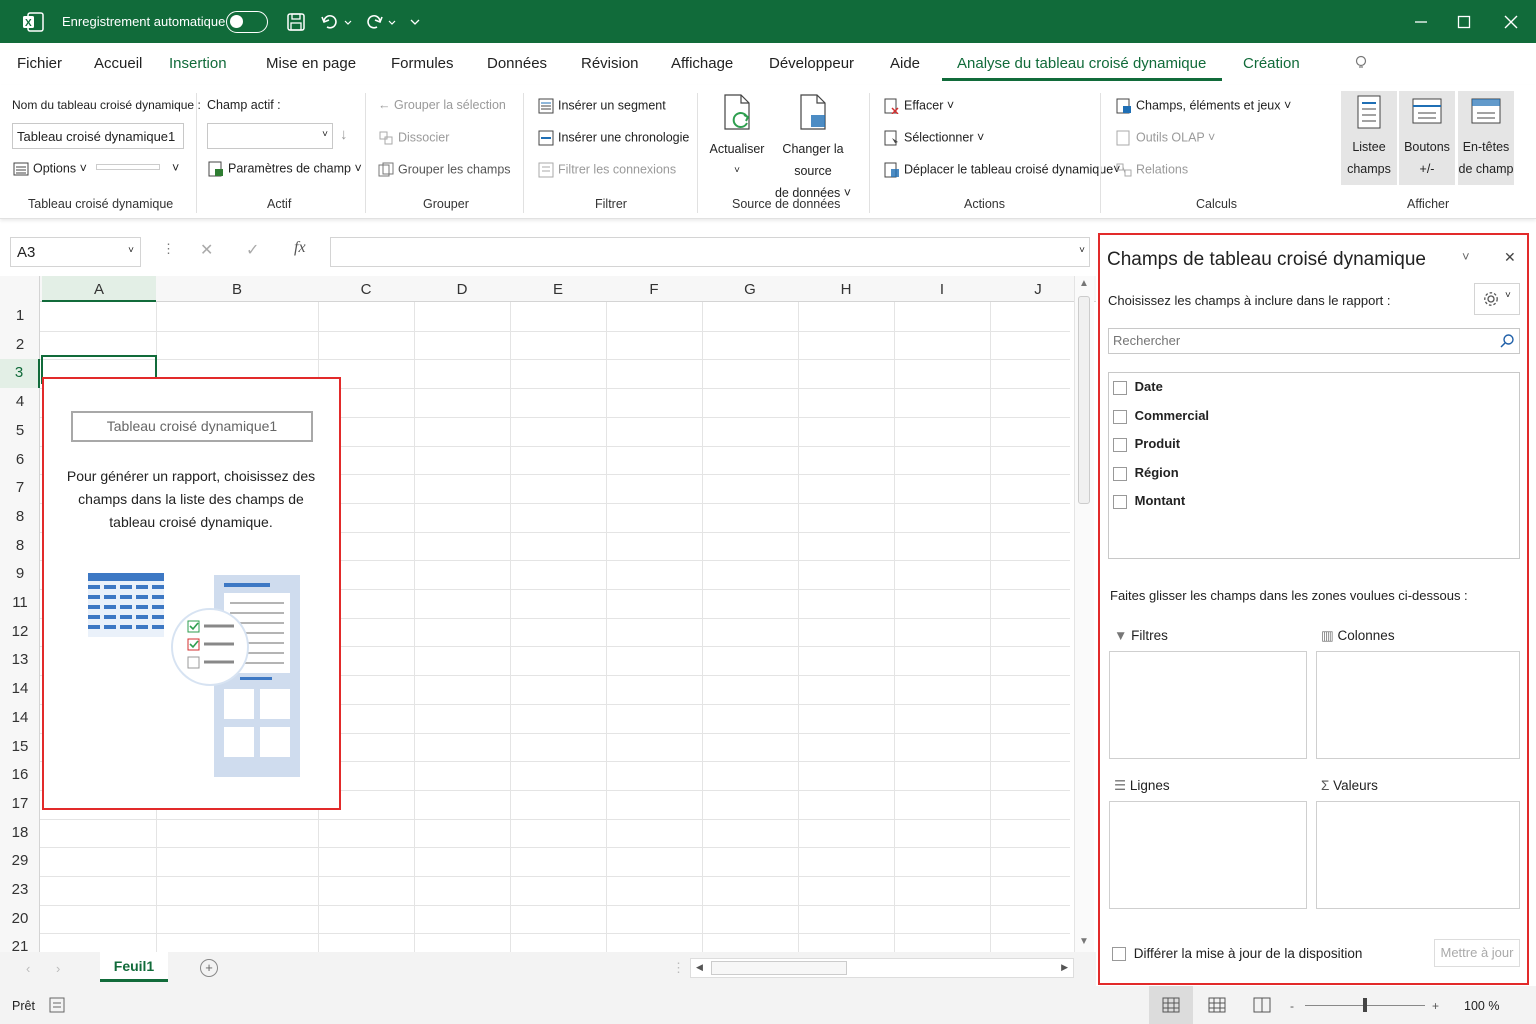 This screenshot has height=1024, width=1536. What do you see at coordinates (128, 167) in the screenshot?
I see `options-slider` at bounding box center [128, 167].